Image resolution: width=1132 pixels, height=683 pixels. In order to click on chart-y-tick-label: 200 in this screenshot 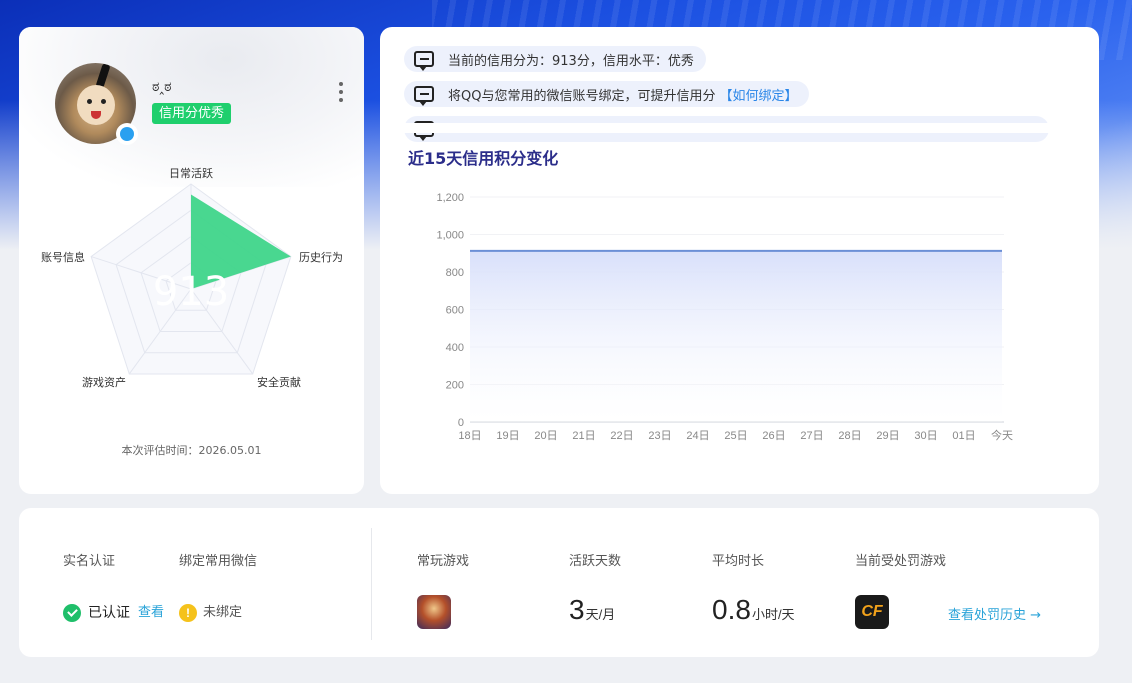, I will do `click(455, 386)`.